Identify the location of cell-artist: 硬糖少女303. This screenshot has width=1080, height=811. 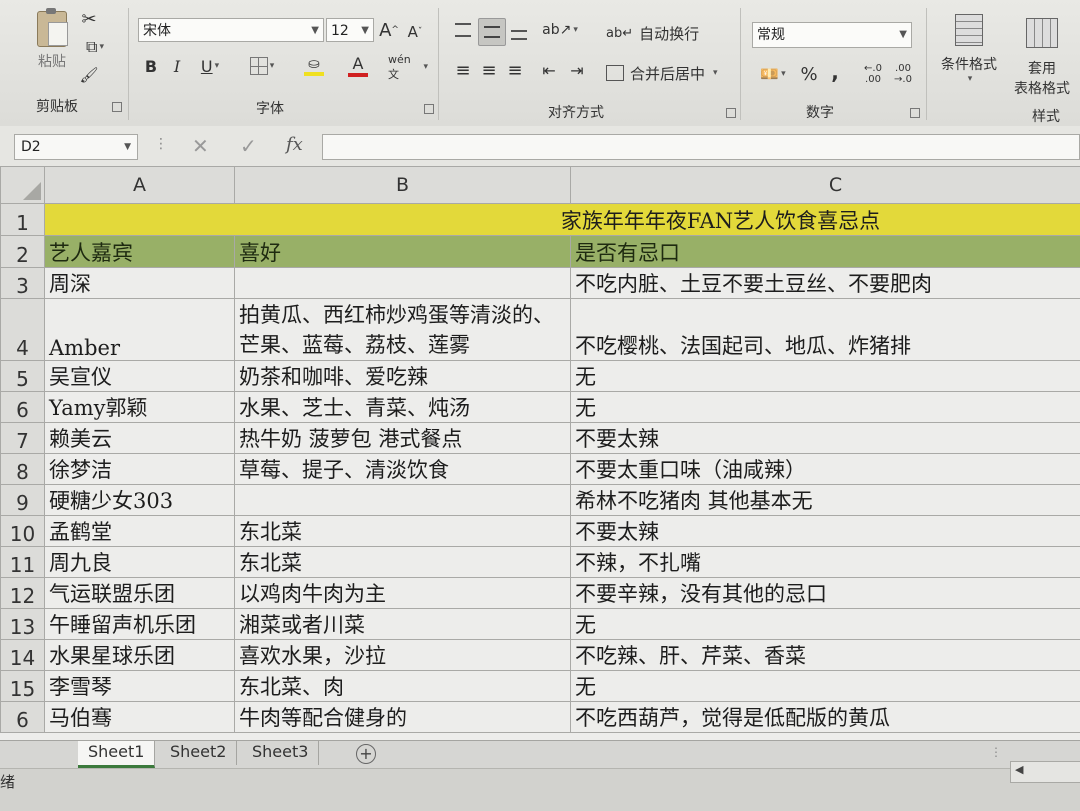
(140, 500).